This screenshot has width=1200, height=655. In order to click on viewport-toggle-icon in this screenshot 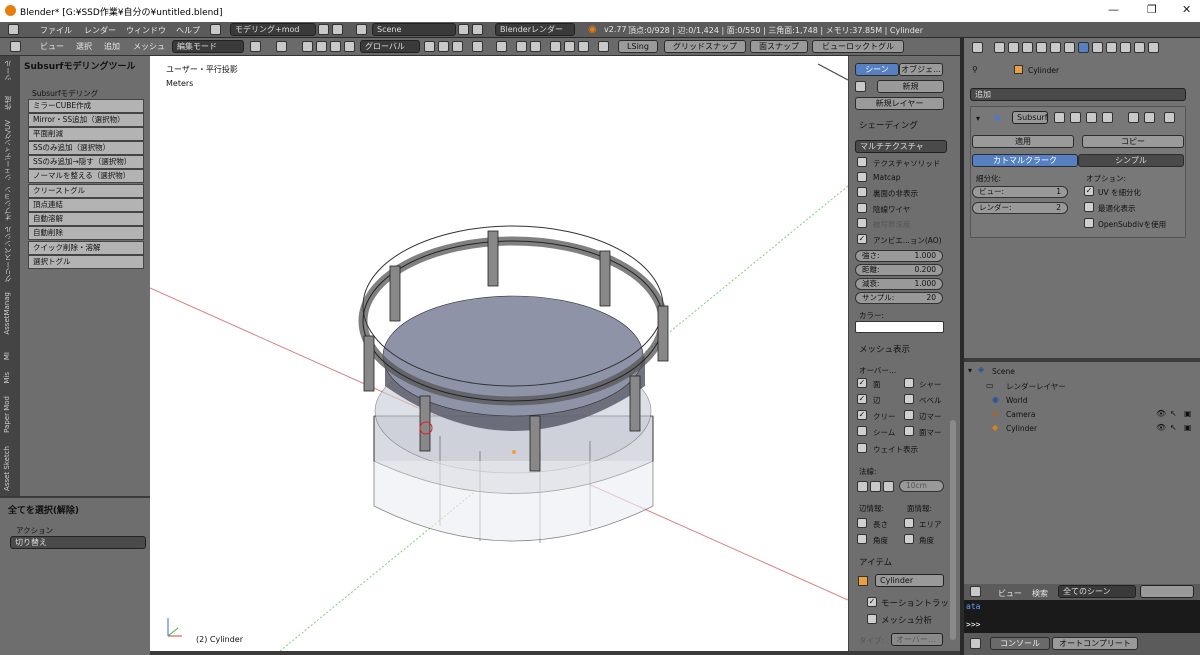, I will do `click(1075, 117)`.